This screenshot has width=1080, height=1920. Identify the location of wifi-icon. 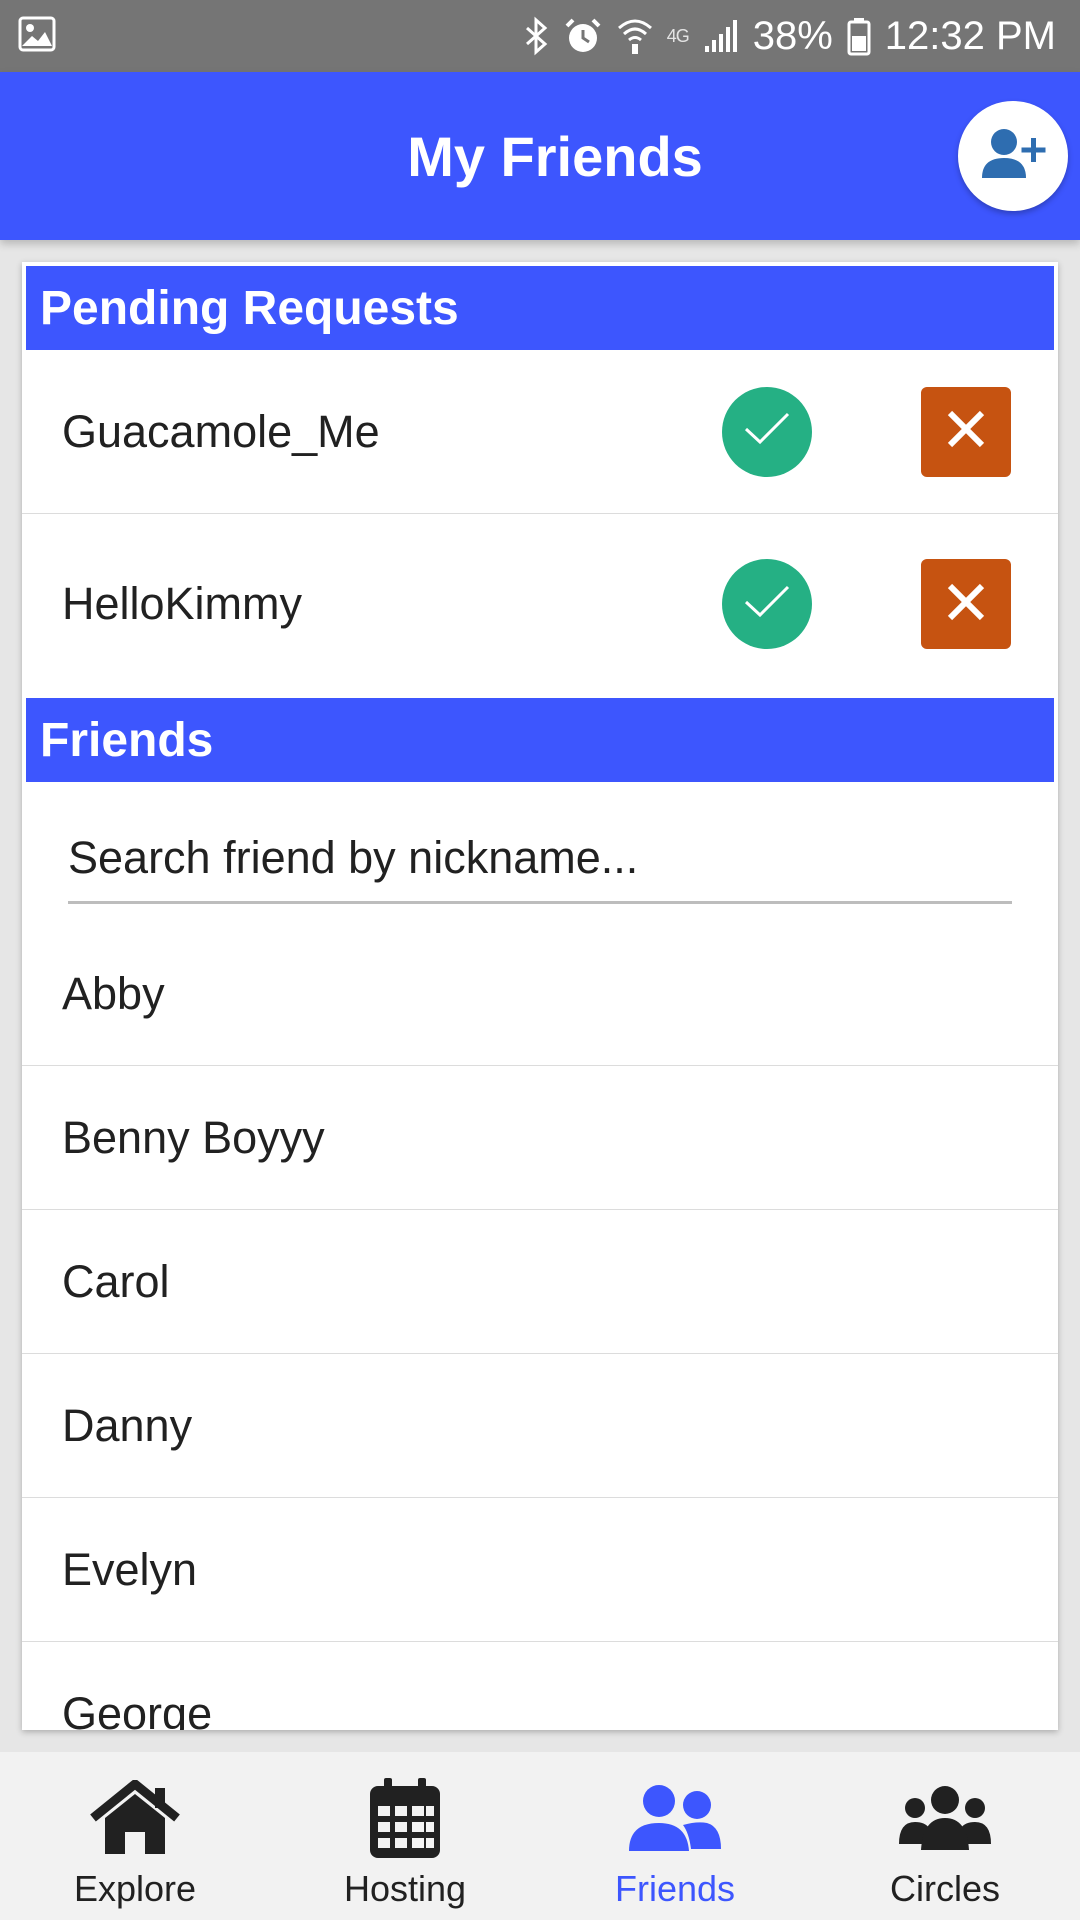
(635, 36).